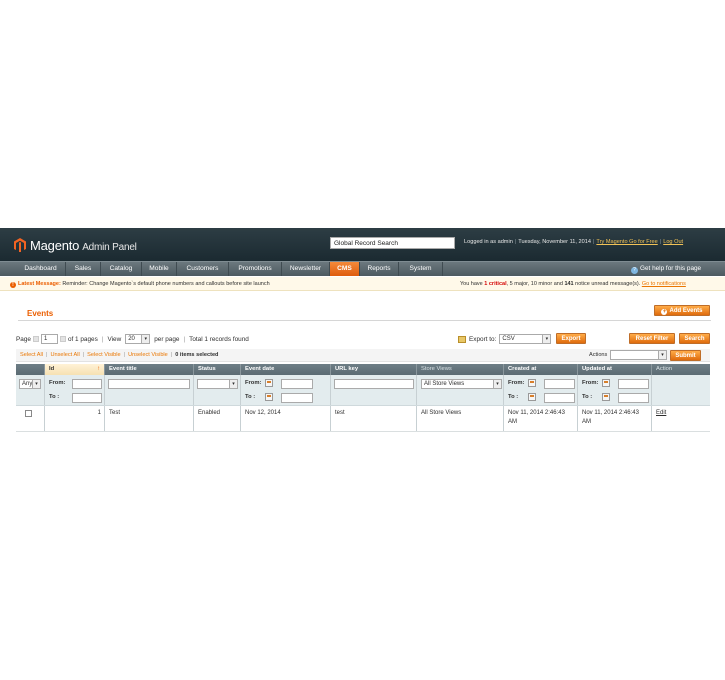  I want to click on col-event-date: Event date, so click(286, 369).